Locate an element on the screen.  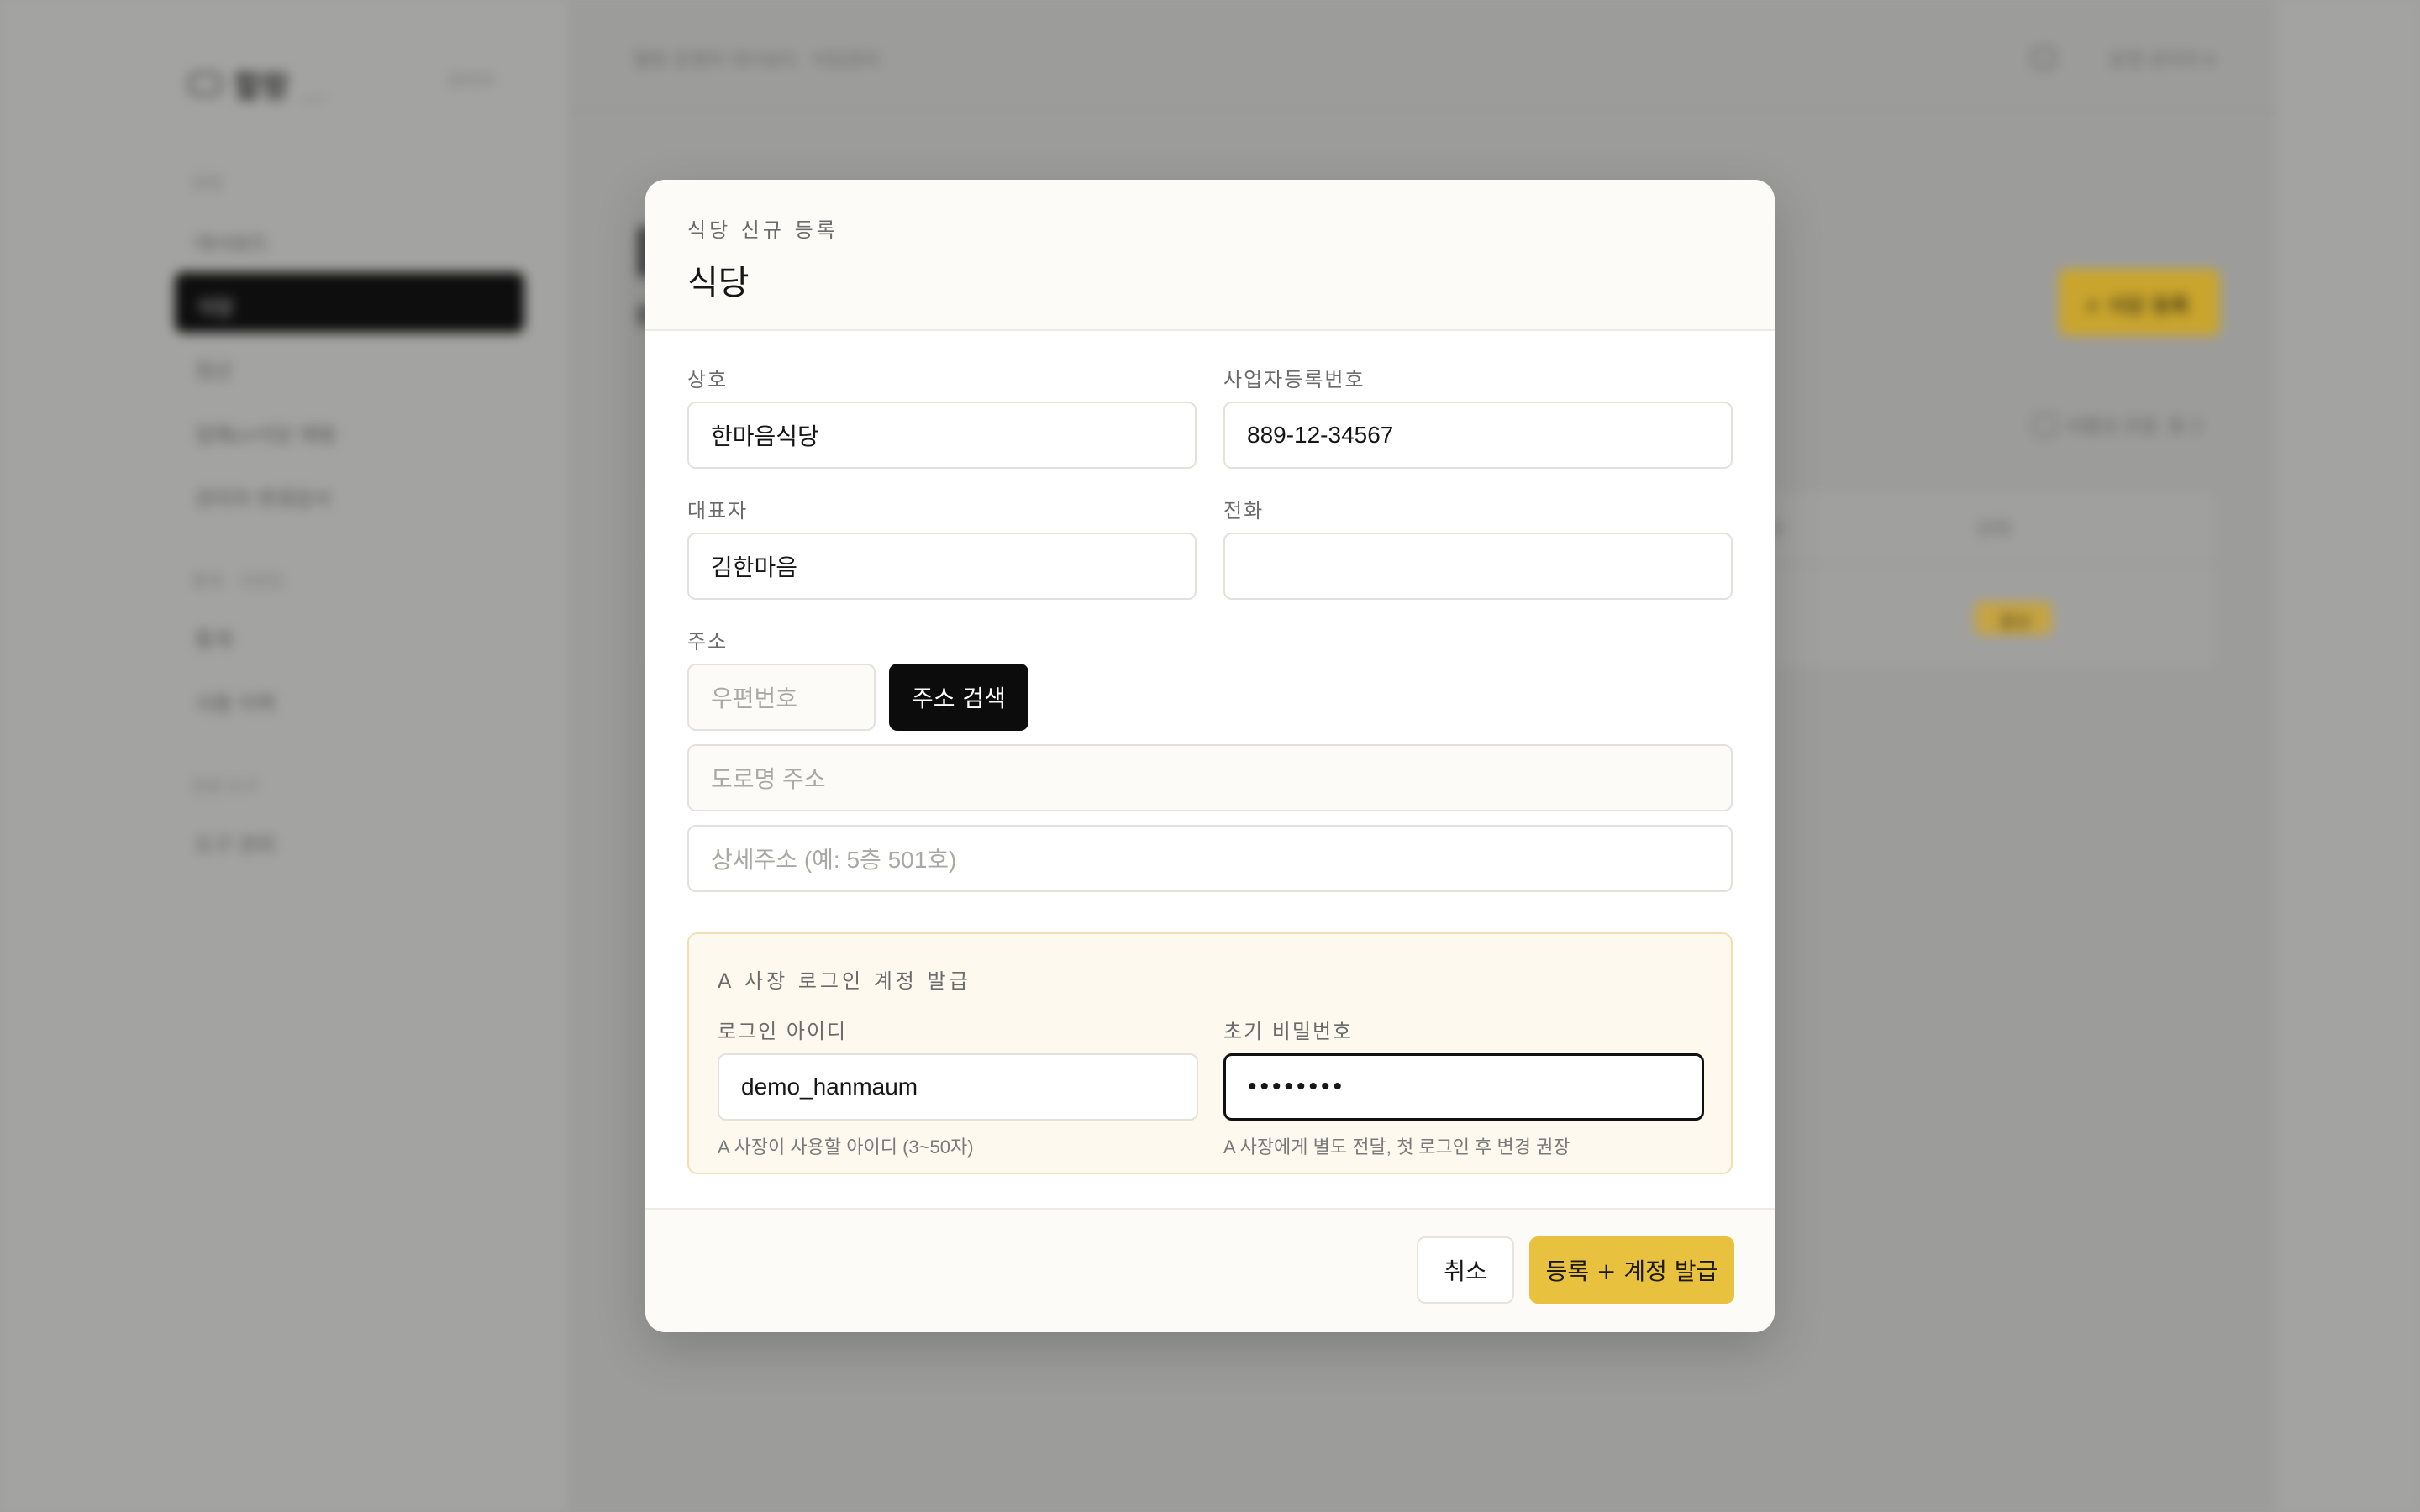
sidebar-item-dashboard: 대시보드 is located at coordinates (232, 241).